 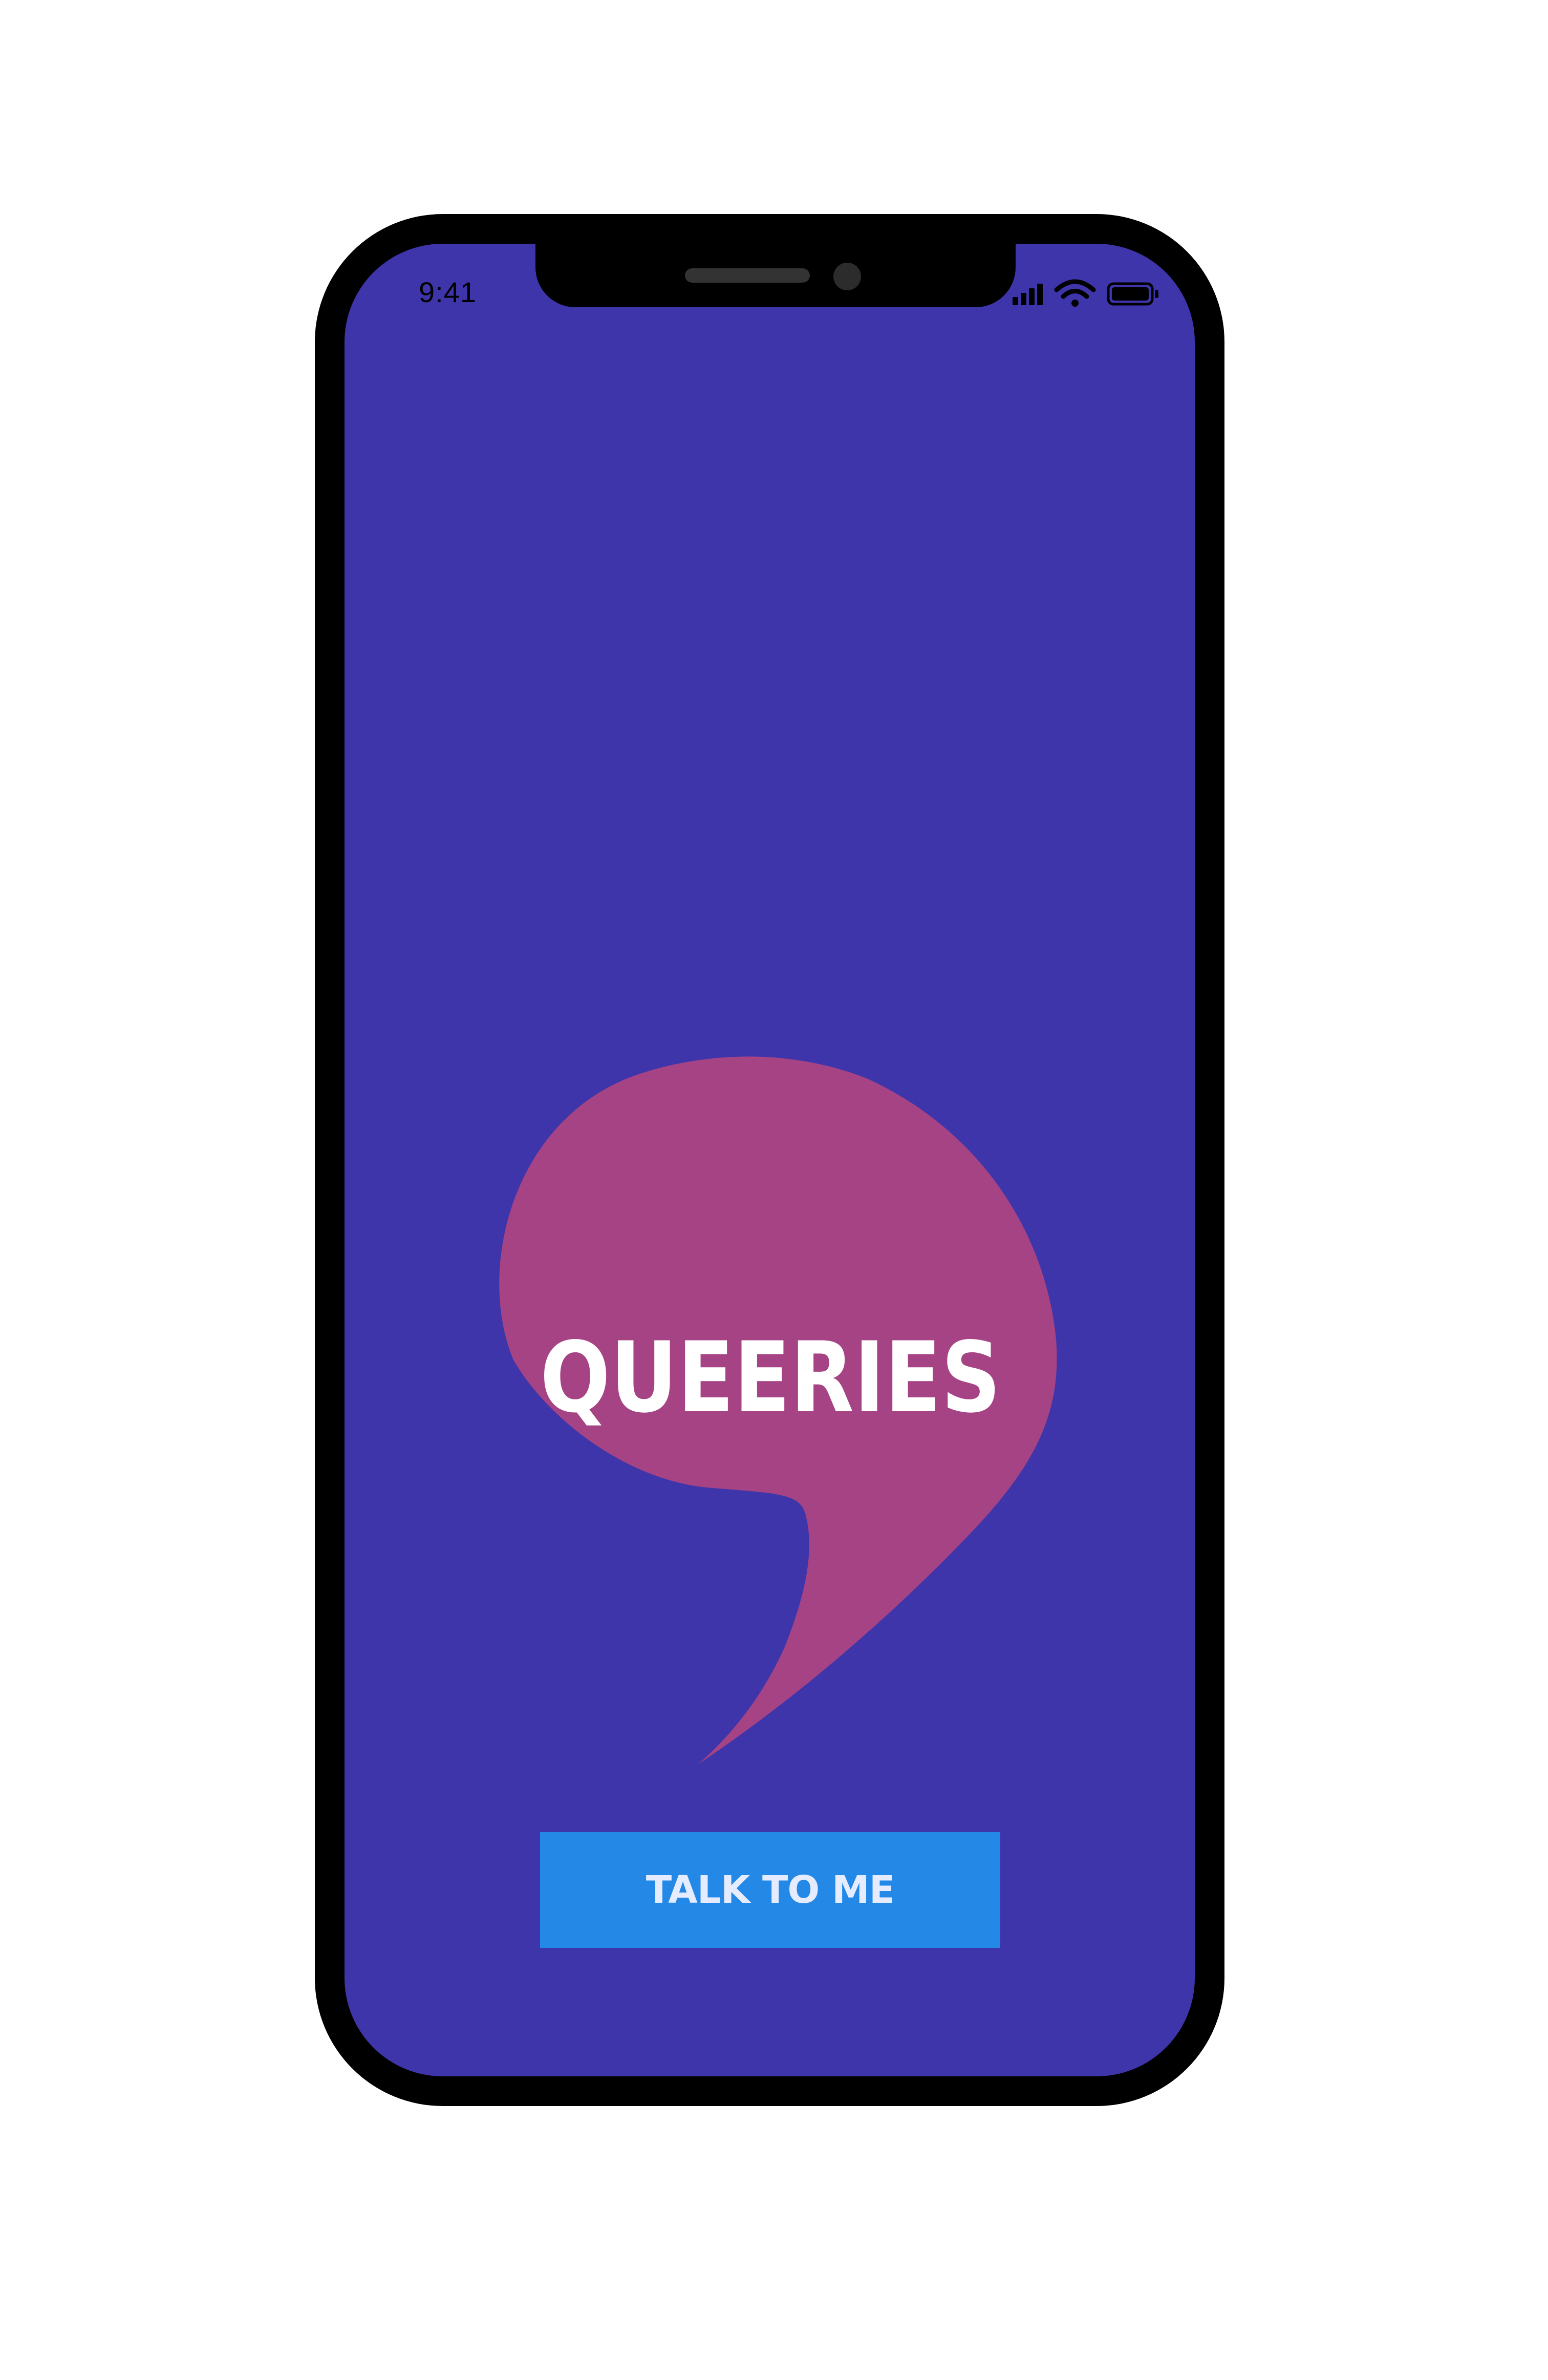 I want to click on logo-wordmark: QUEERIES, so click(x=770, y=1377).